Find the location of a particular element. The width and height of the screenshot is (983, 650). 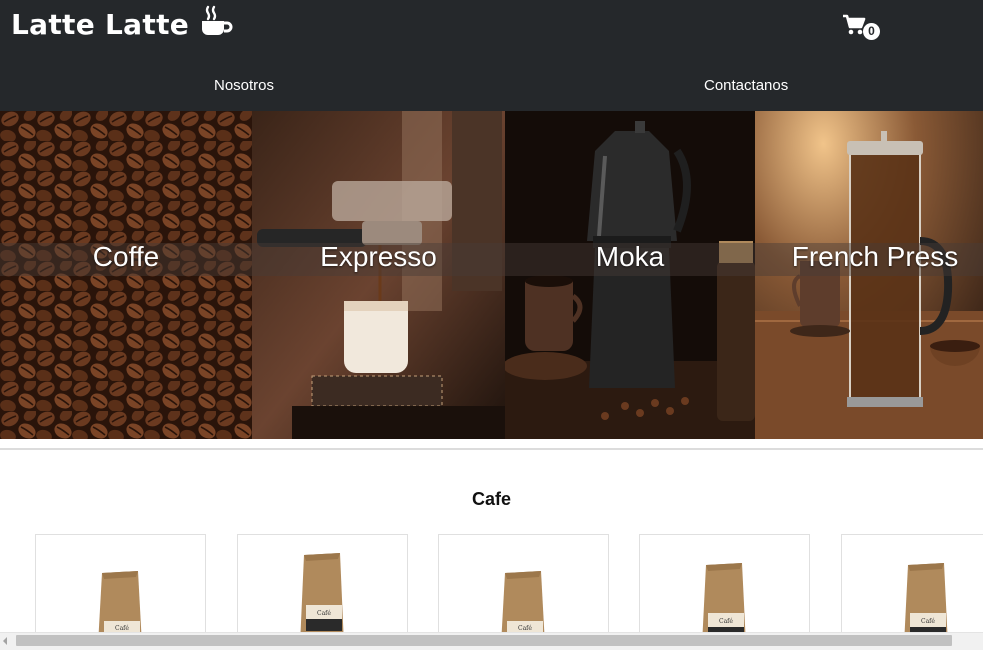

horizontal-scrollbar is located at coordinates (491, 641).